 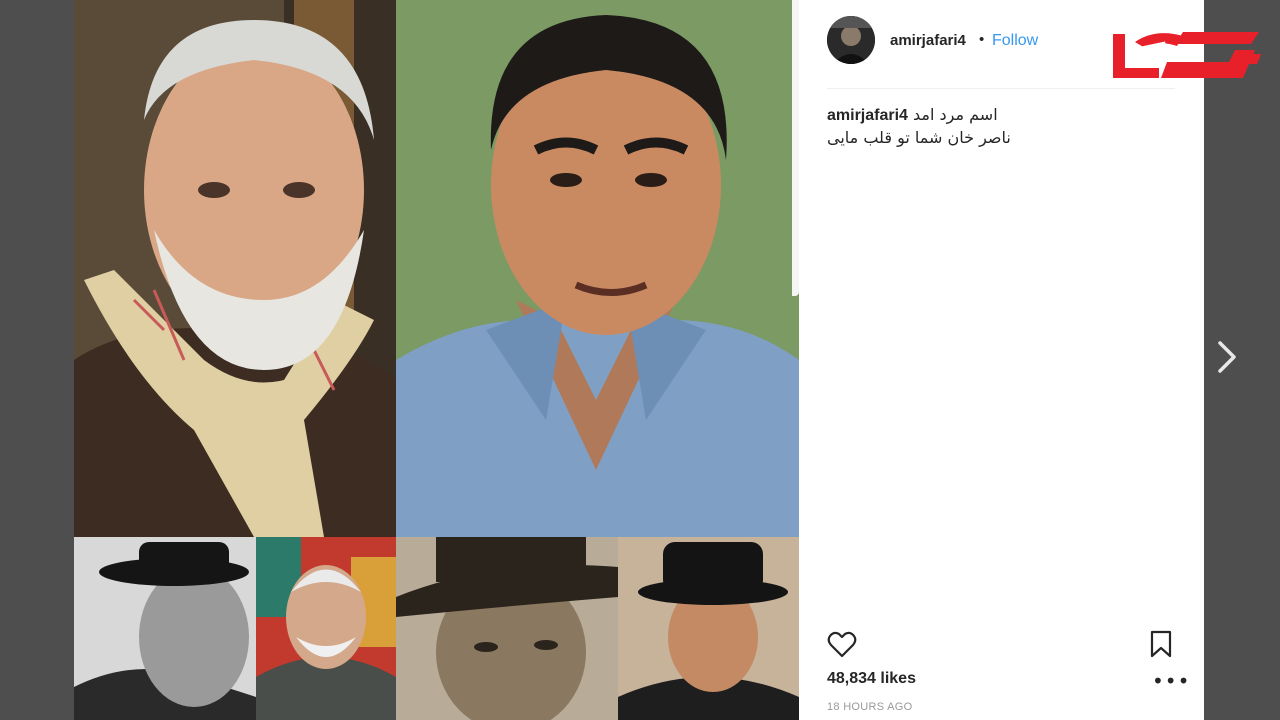 I want to click on header-divider, so click(x=1001, y=88).